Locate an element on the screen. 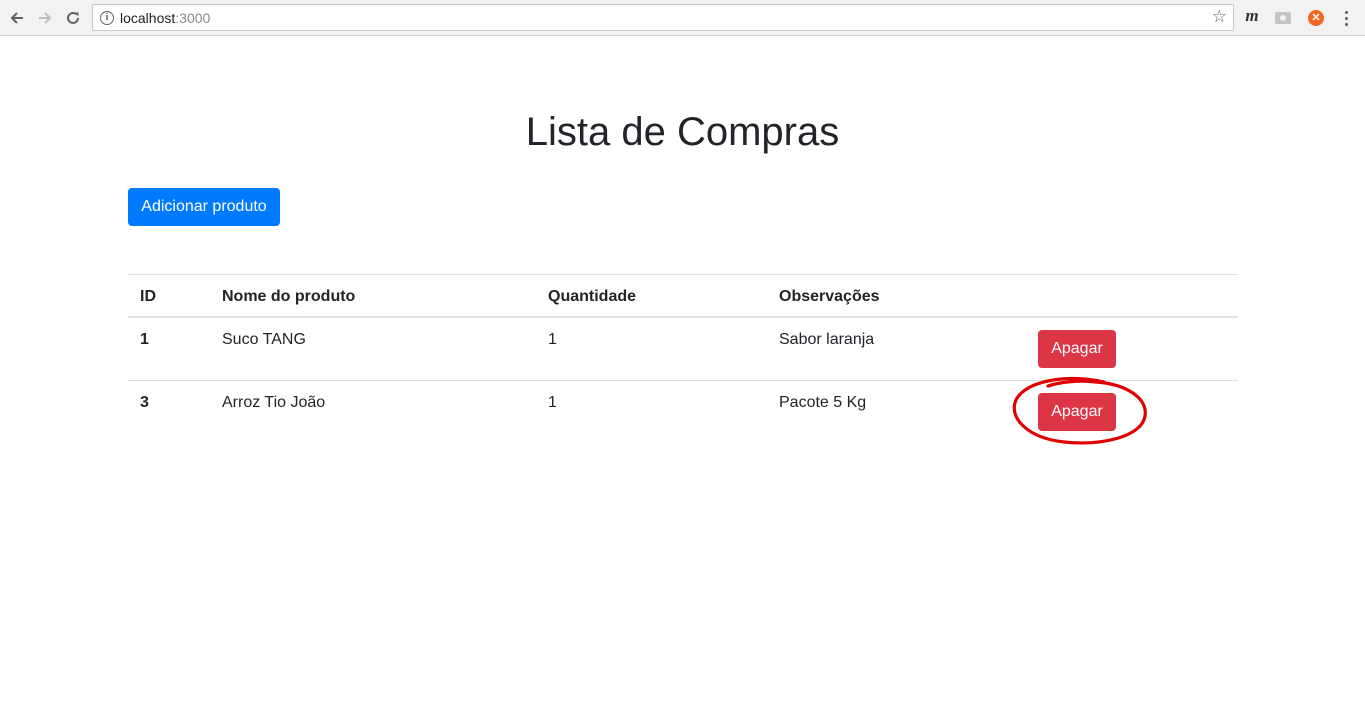 This screenshot has height=716, width=1365. row-product-name: Arroz Tio João is located at coordinates (274, 402).